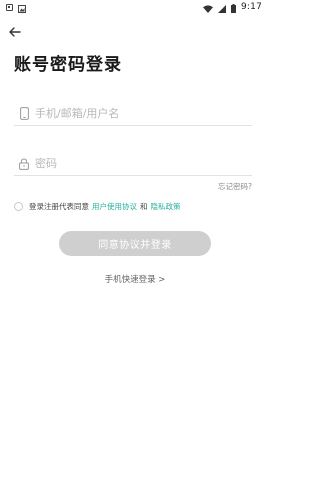 The image size is (320, 480). What do you see at coordinates (24, 114) in the screenshot?
I see `phone-icon` at bounding box center [24, 114].